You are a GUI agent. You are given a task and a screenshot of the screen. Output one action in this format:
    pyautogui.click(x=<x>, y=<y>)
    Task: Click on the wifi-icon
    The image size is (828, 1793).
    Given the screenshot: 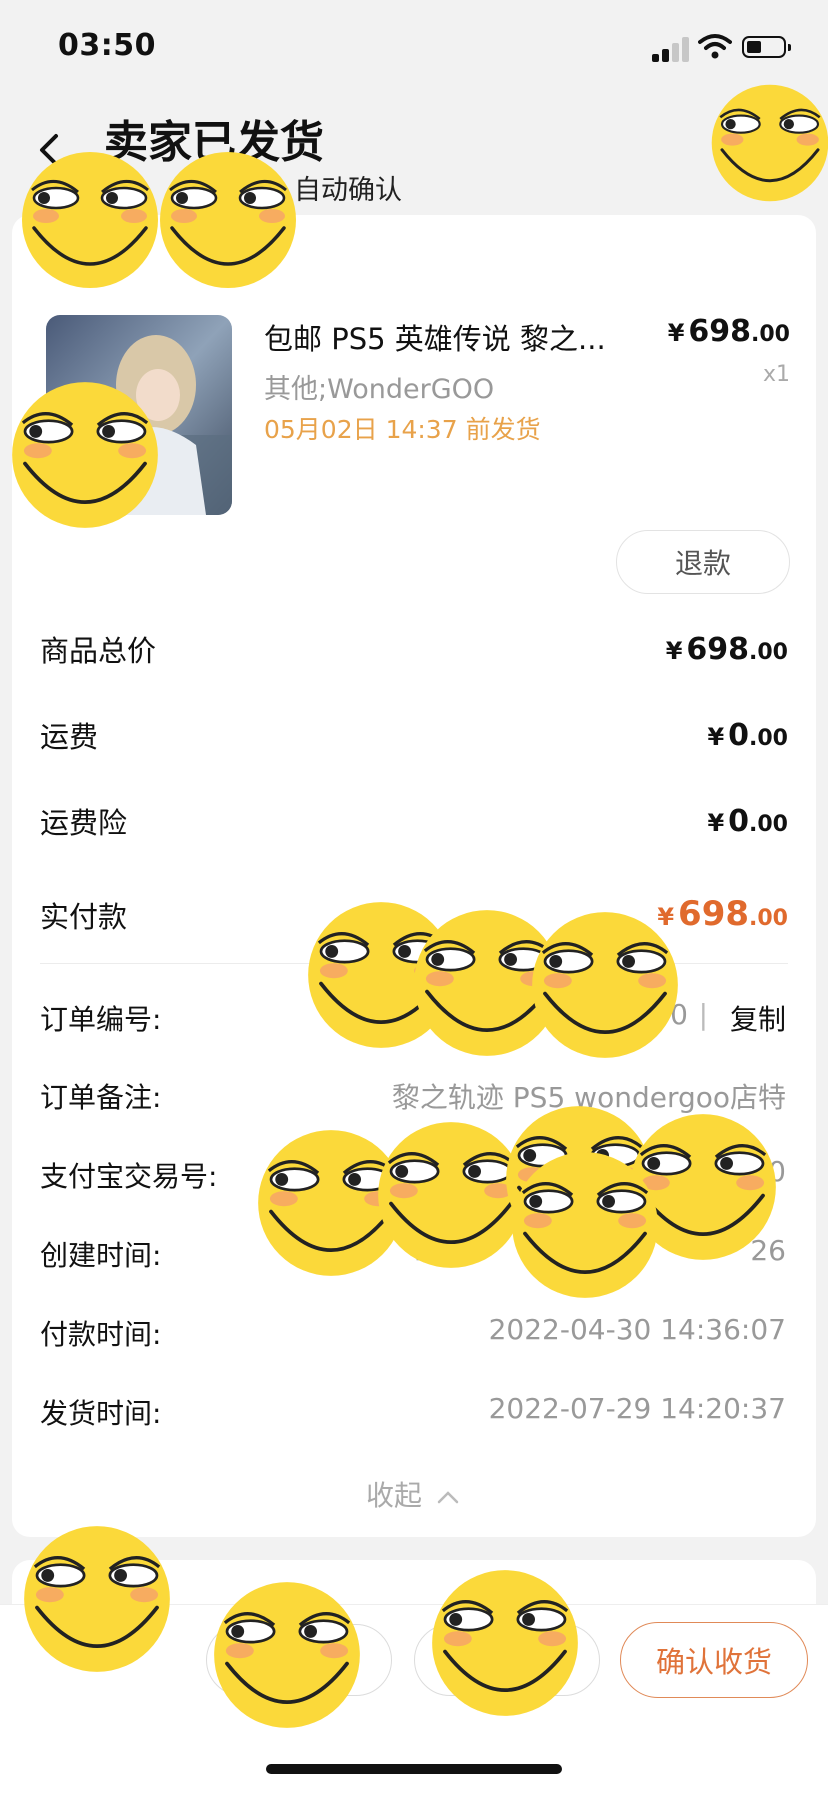 What is the action you would take?
    pyautogui.click(x=715, y=46)
    